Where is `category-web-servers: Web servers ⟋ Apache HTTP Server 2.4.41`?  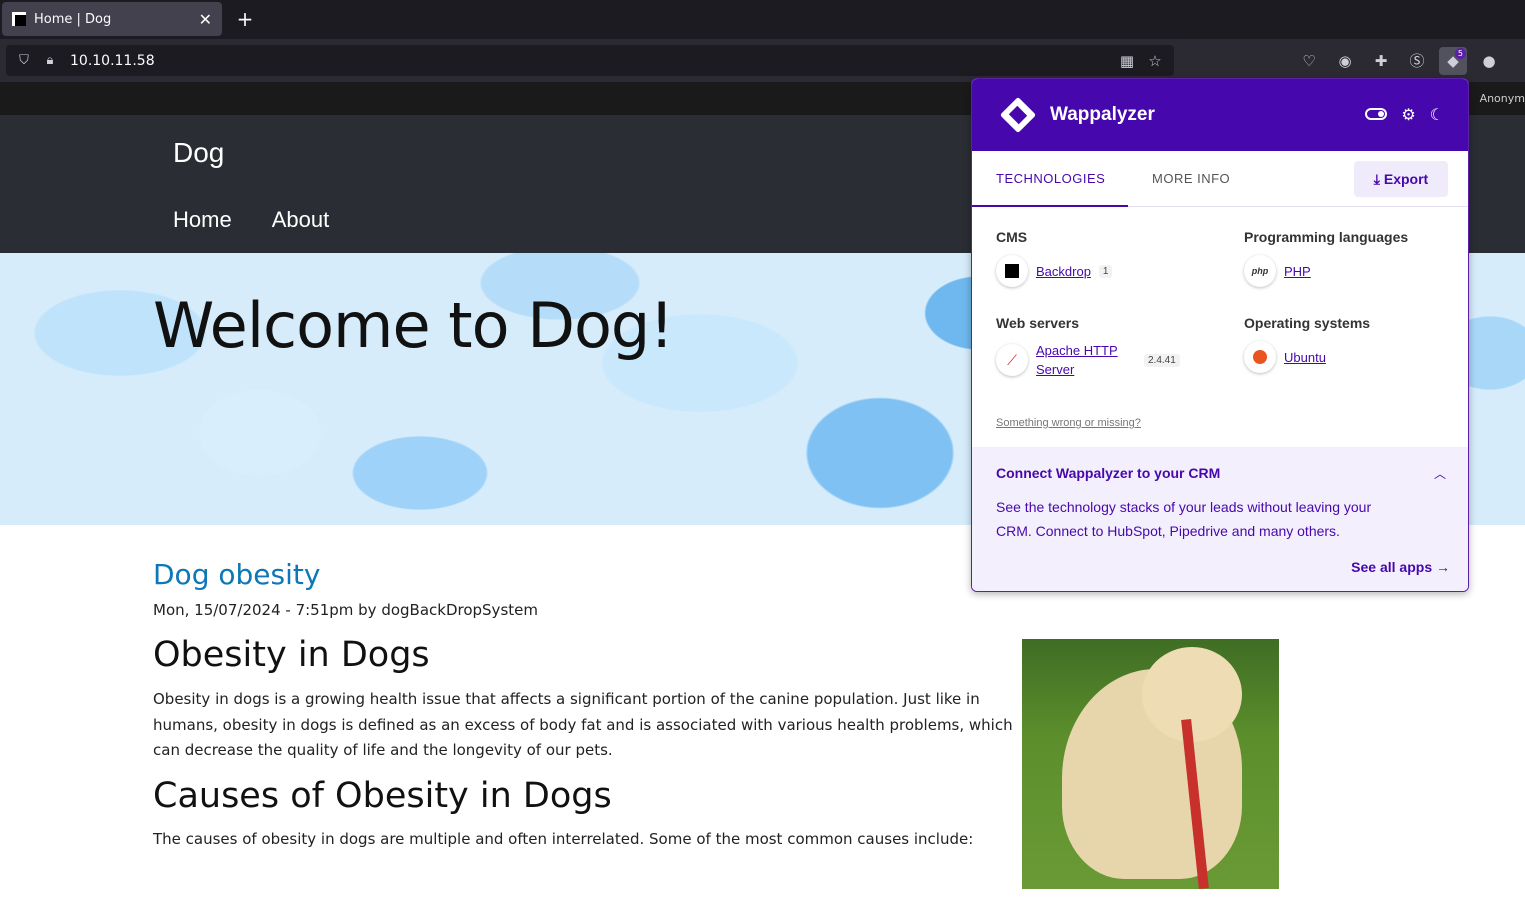
category-web-servers: Web servers ⟋ Apache HTTP Server 2.4.41 is located at coordinates (1096, 347).